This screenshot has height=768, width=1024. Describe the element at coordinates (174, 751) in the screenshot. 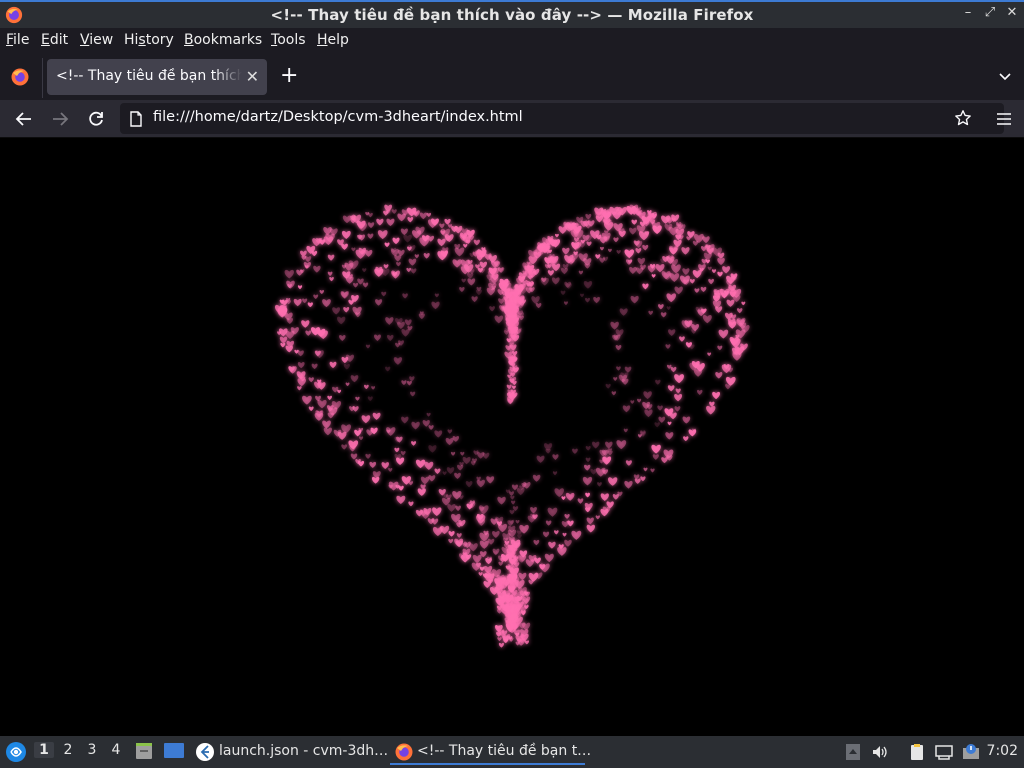

I see `show-desktop-icon` at that location.